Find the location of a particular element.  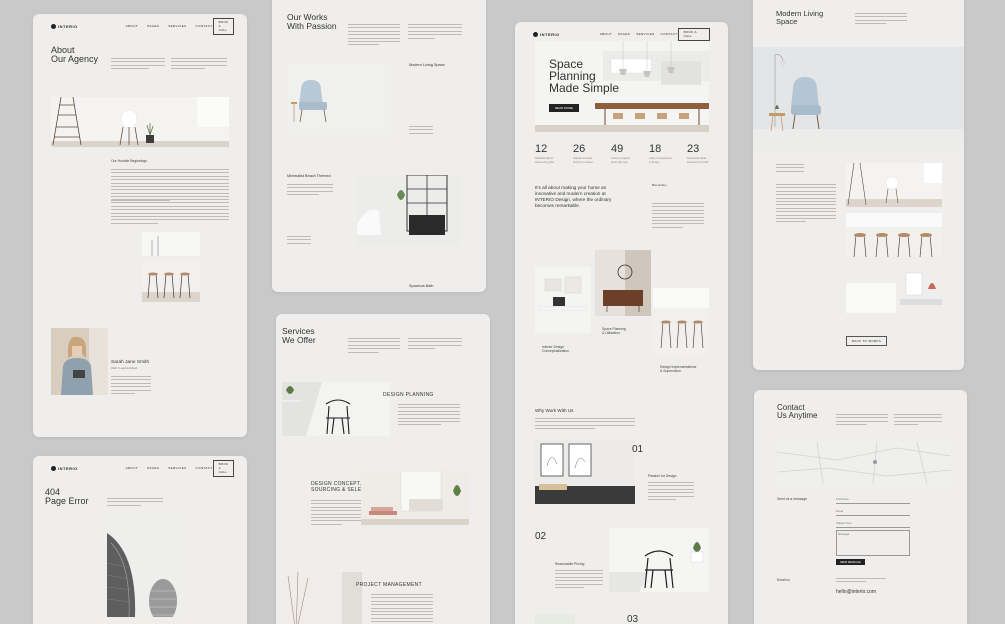

story-text is located at coordinates (170, 186).